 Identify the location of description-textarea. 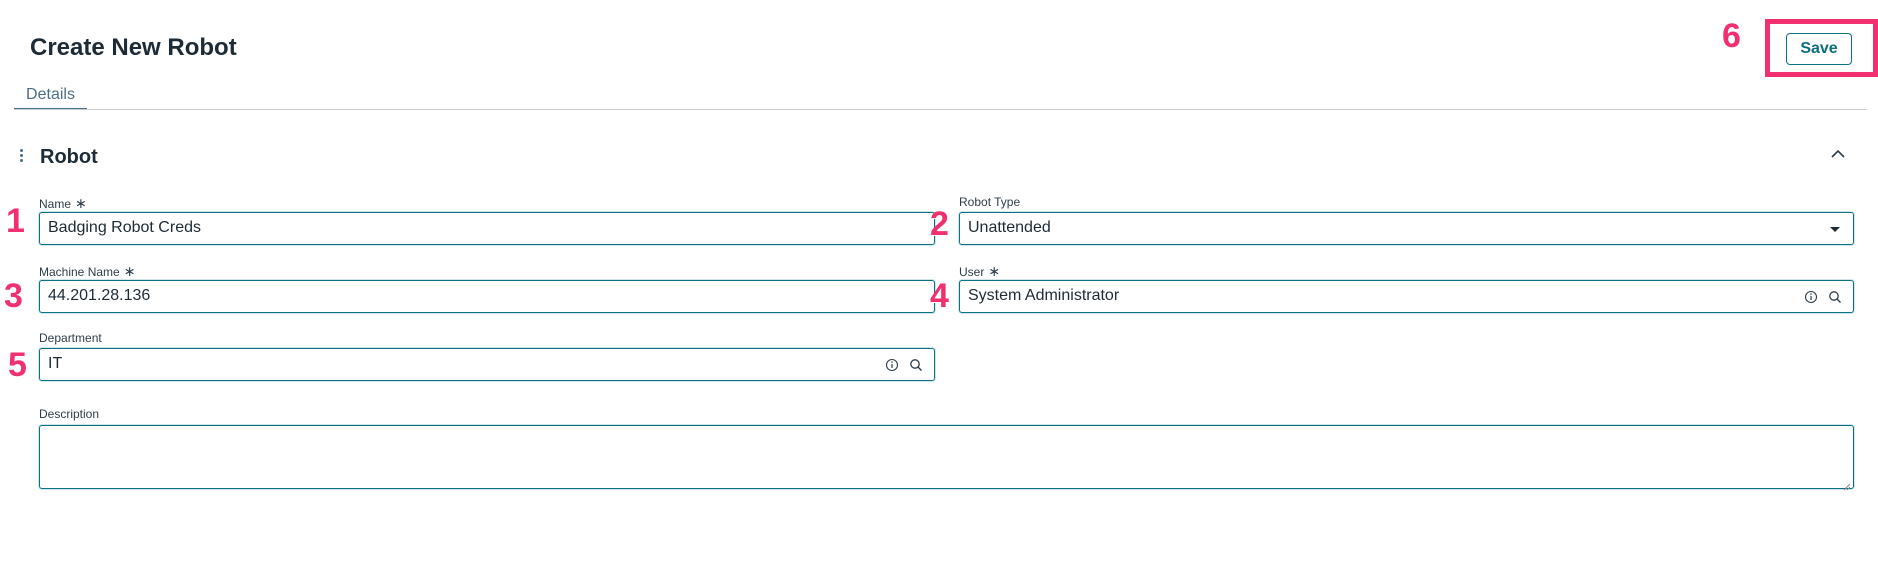
(946, 458).